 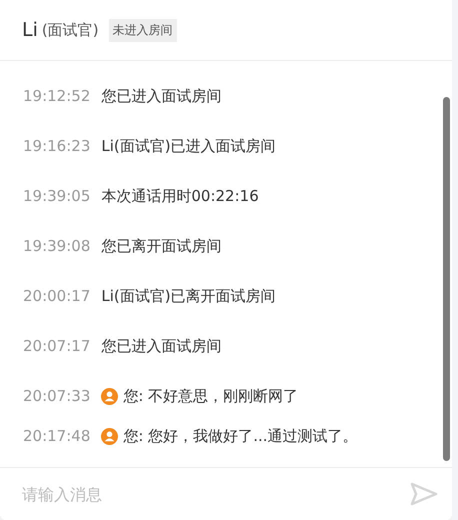 What do you see at coordinates (424, 494) in the screenshot?
I see `send-icon` at bounding box center [424, 494].